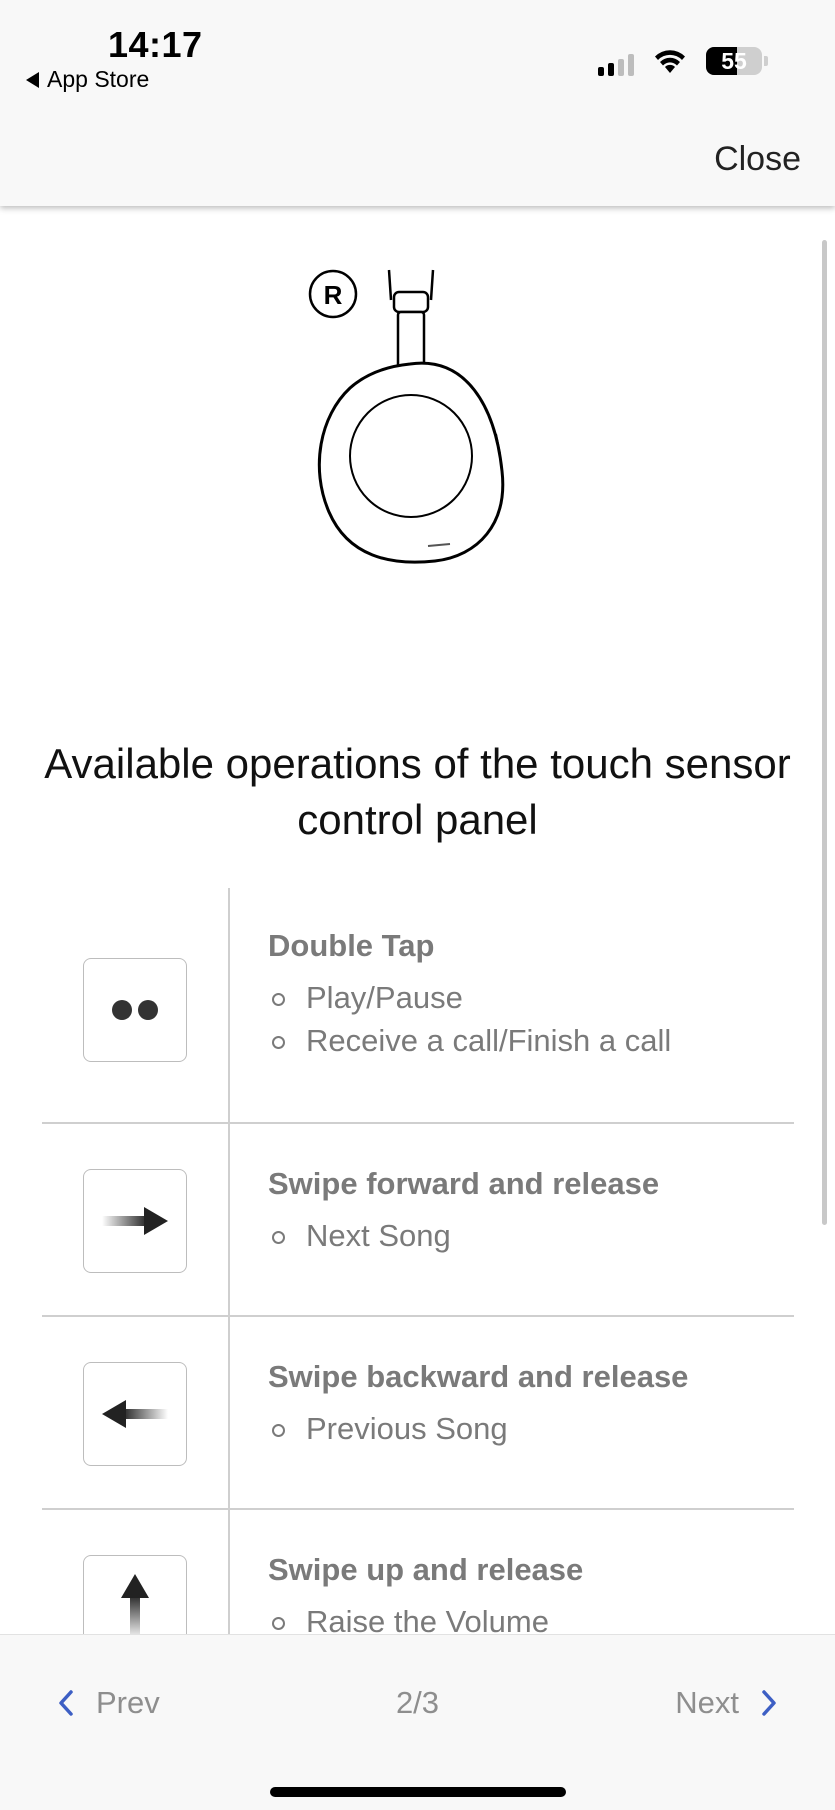 The height and width of the screenshot is (1810, 835). I want to click on next-label: Next, so click(707, 1702).